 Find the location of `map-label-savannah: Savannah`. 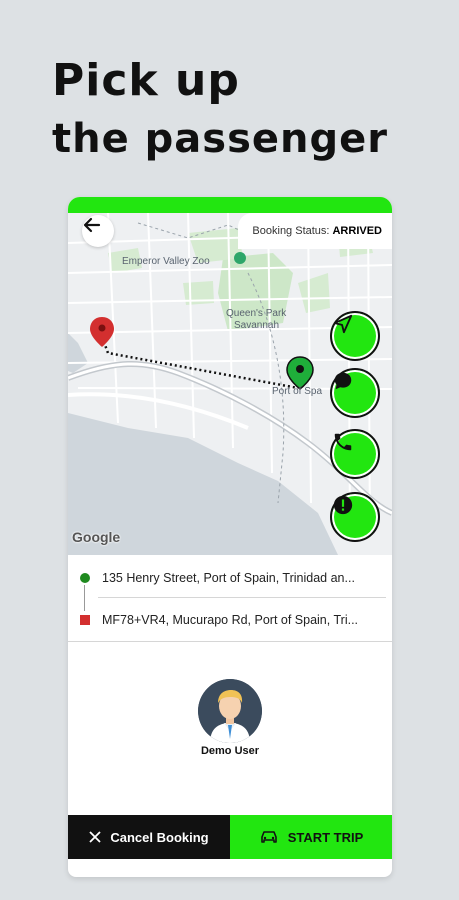

map-label-savannah: Savannah is located at coordinates (257, 325).